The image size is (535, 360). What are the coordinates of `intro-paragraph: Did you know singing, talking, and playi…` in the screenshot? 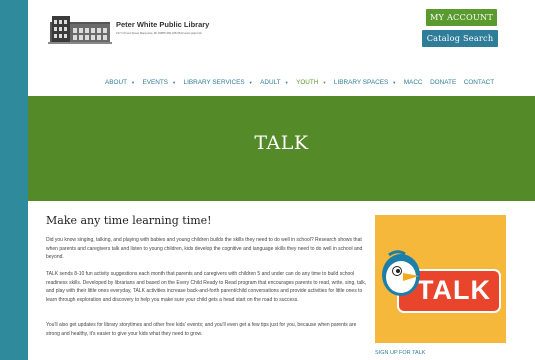 It's located at (204, 249).